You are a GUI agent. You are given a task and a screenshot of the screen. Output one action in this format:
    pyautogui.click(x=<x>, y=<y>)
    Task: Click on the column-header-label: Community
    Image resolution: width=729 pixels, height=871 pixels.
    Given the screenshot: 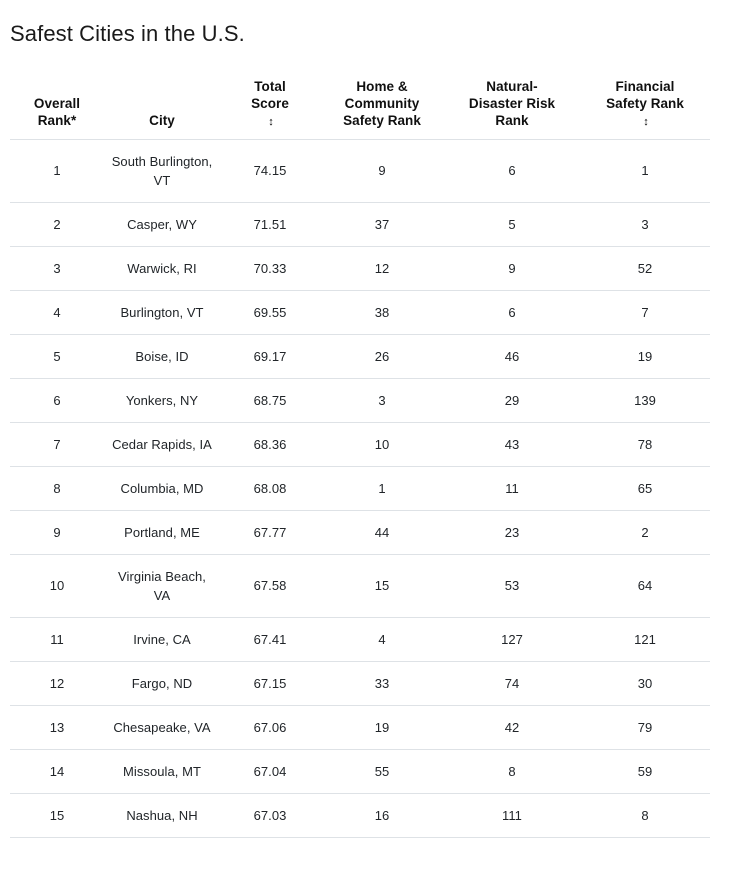 What is the action you would take?
    pyautogui.click(x=382, y=103)
    